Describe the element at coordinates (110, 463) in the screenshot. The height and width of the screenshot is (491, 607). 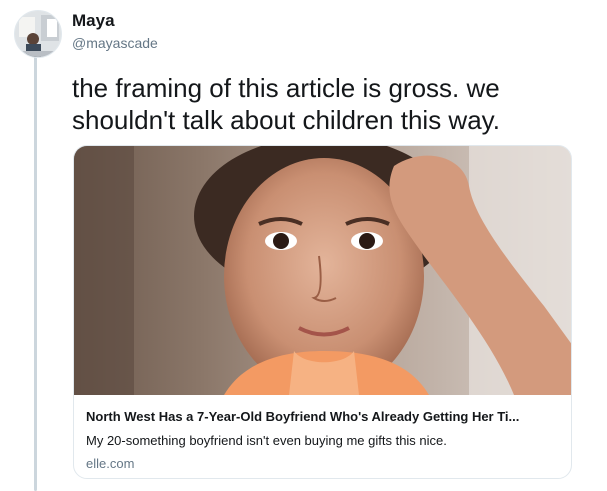
I see `card-domain: elle.com` at that location.